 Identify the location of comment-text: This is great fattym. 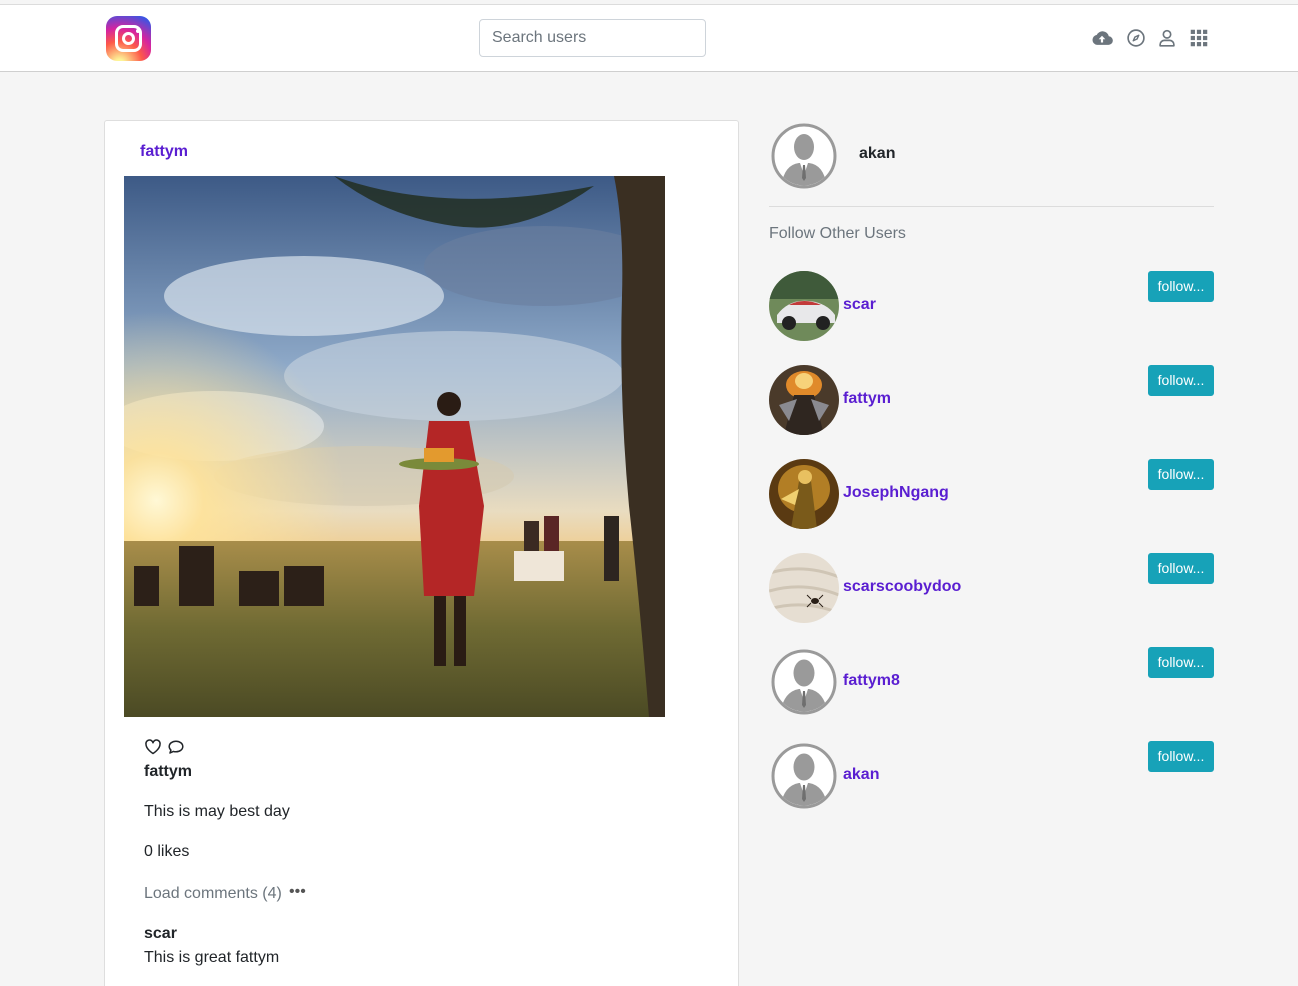
(212, 957).